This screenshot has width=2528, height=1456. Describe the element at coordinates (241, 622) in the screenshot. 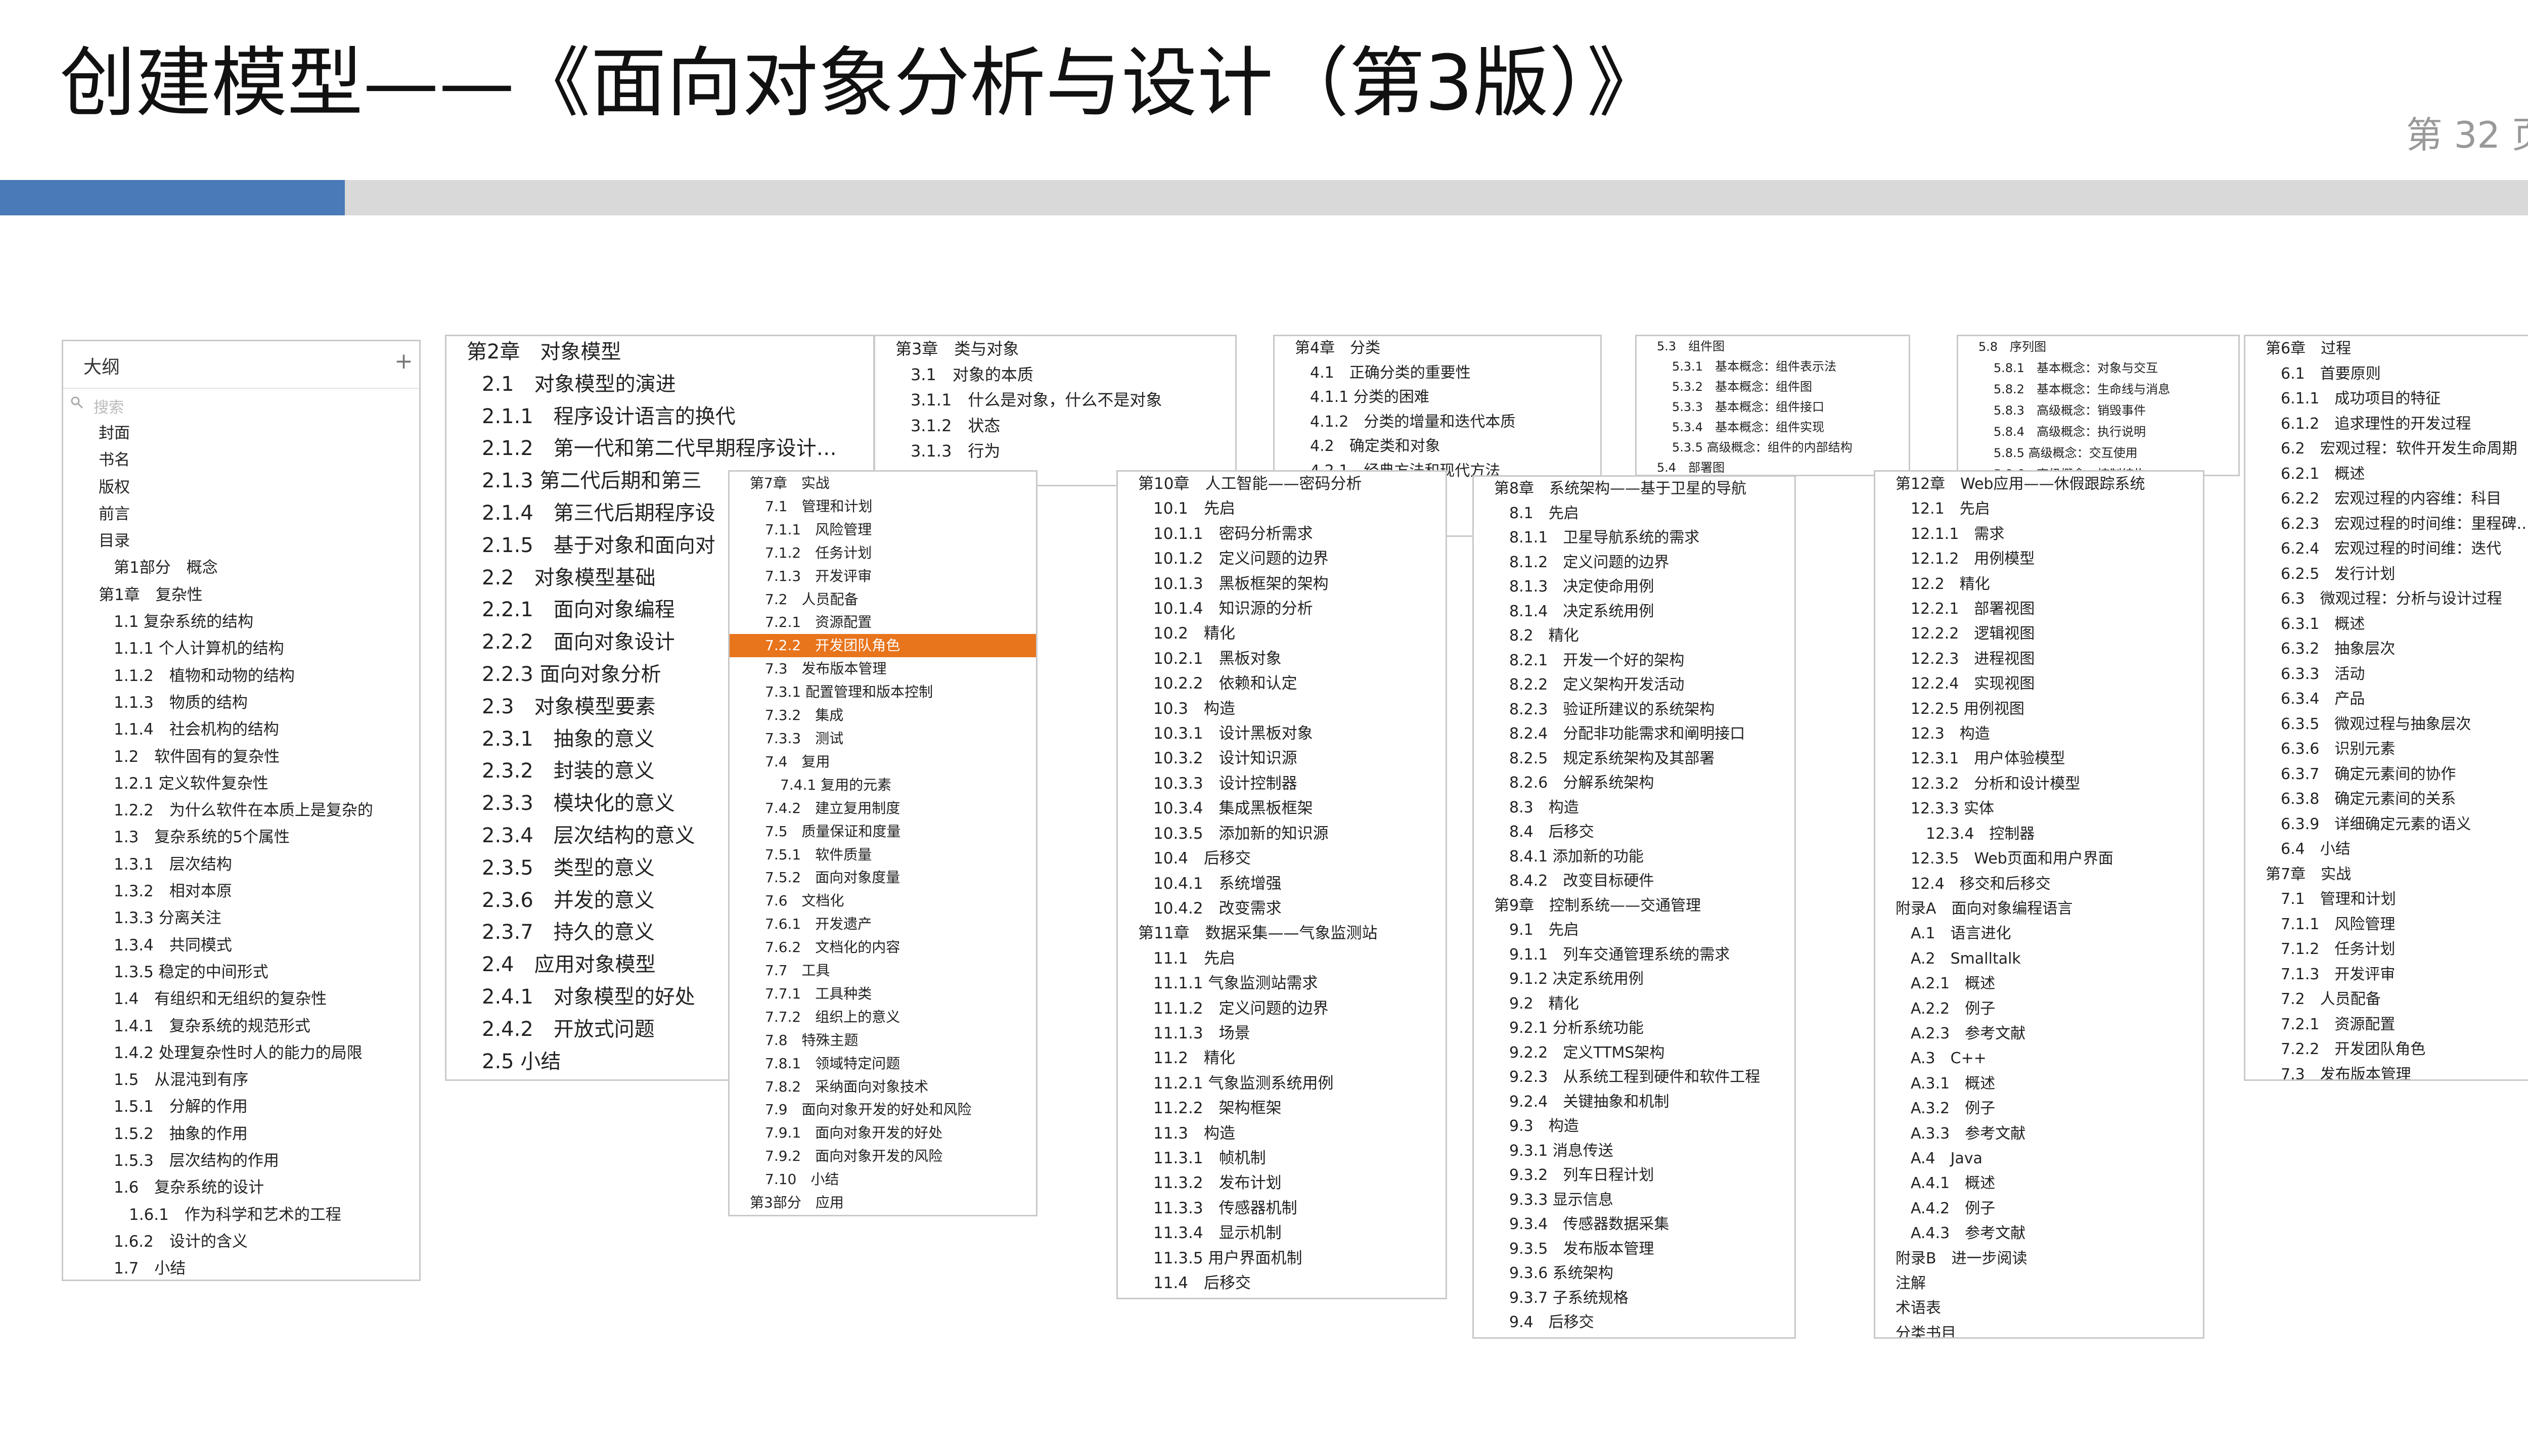

I see `outline-item: 1.1 复杂系统的结构` at that location.